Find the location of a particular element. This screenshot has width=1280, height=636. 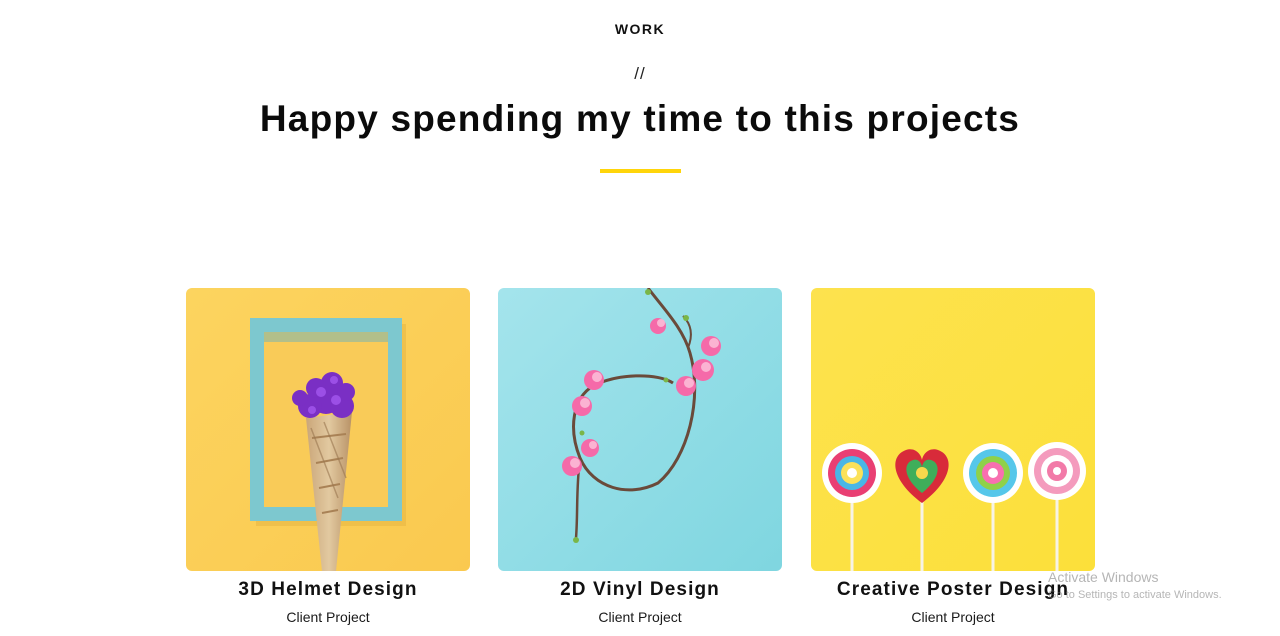

project-card-poster: Creative Poster Design Client Project is located at coordinates (953, 456).